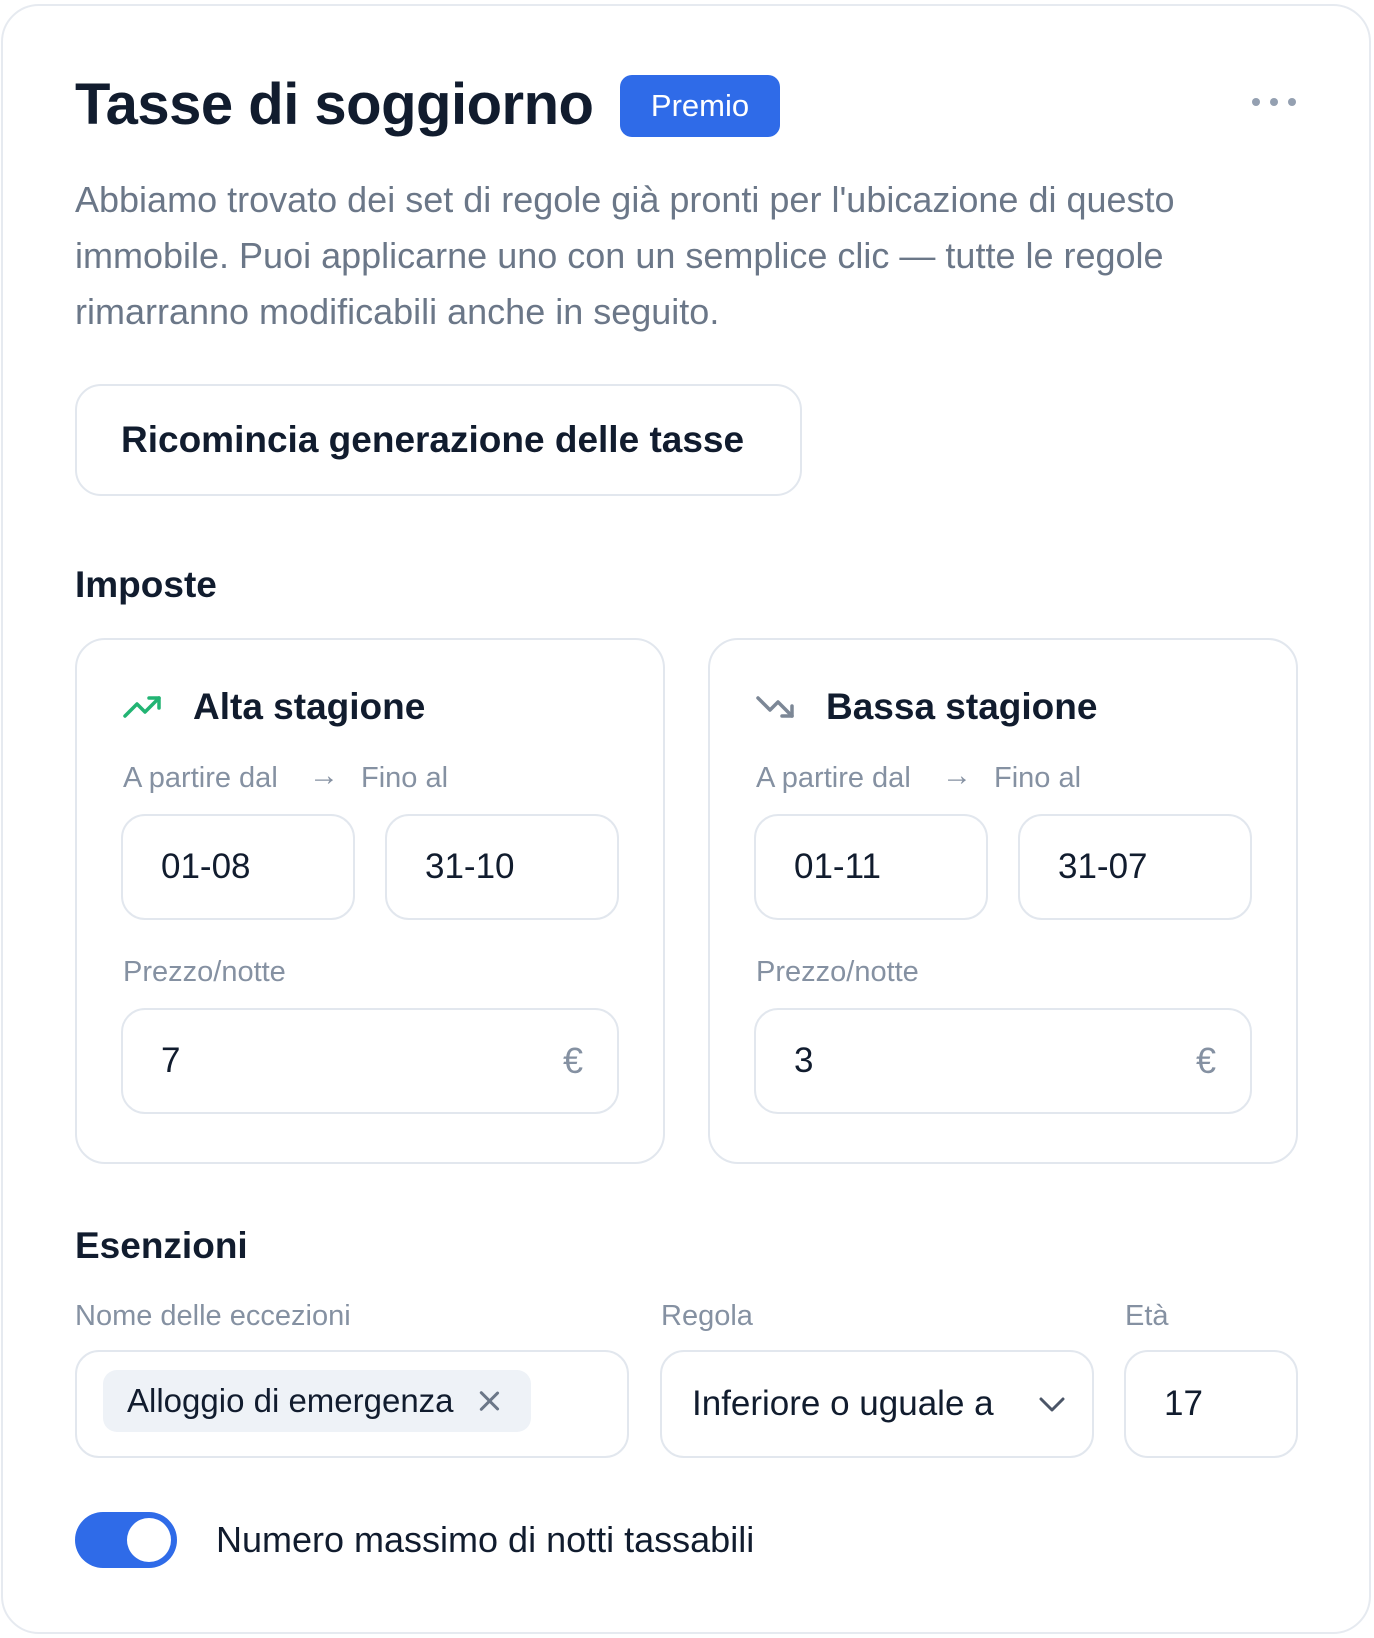  I want to click on chevron-down-icon, so click(1052, 1404).